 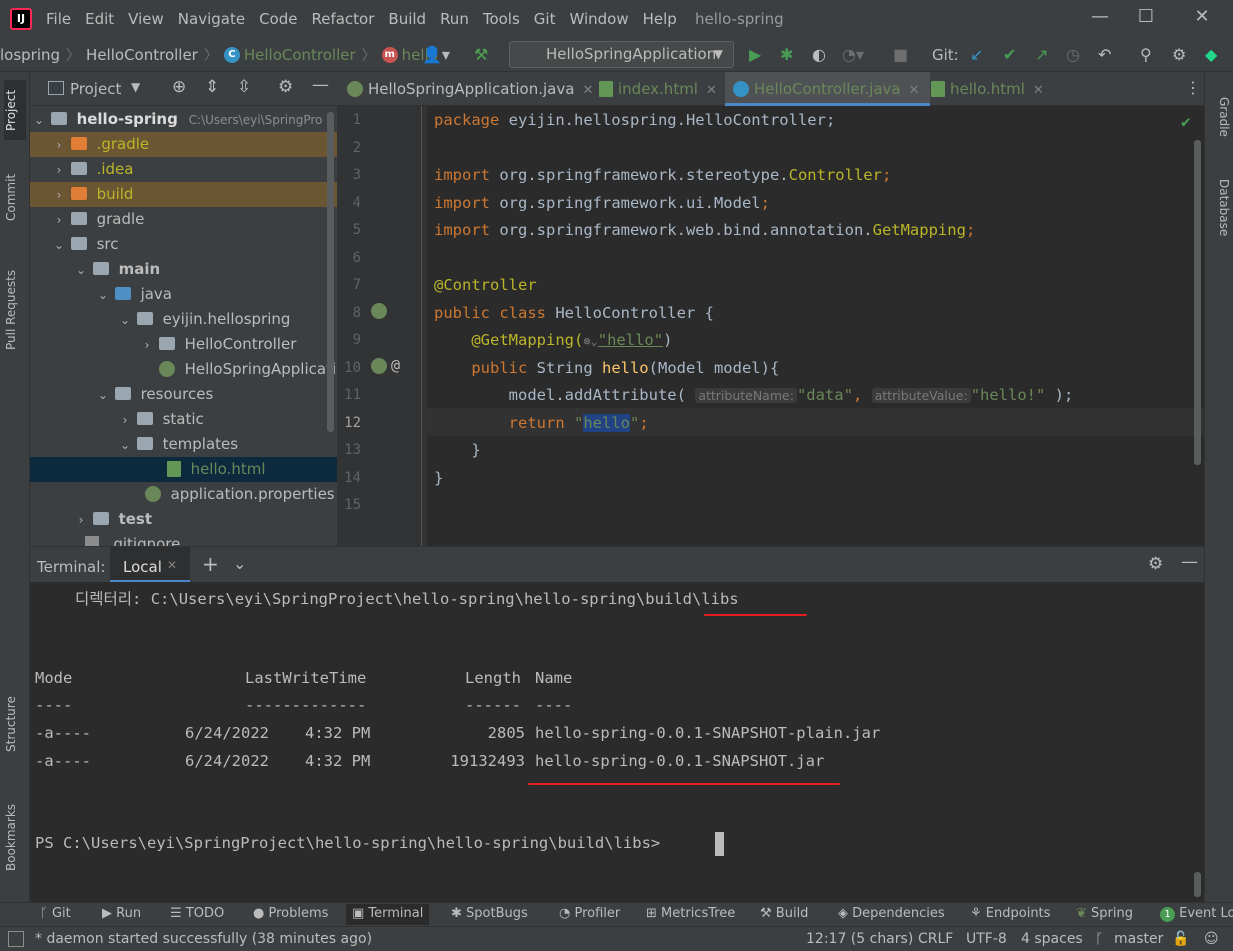 What do you see at coordinates (1100, 19) in the screenshot?
I see `minimize-button: —` at bounding box center [1100, 19].